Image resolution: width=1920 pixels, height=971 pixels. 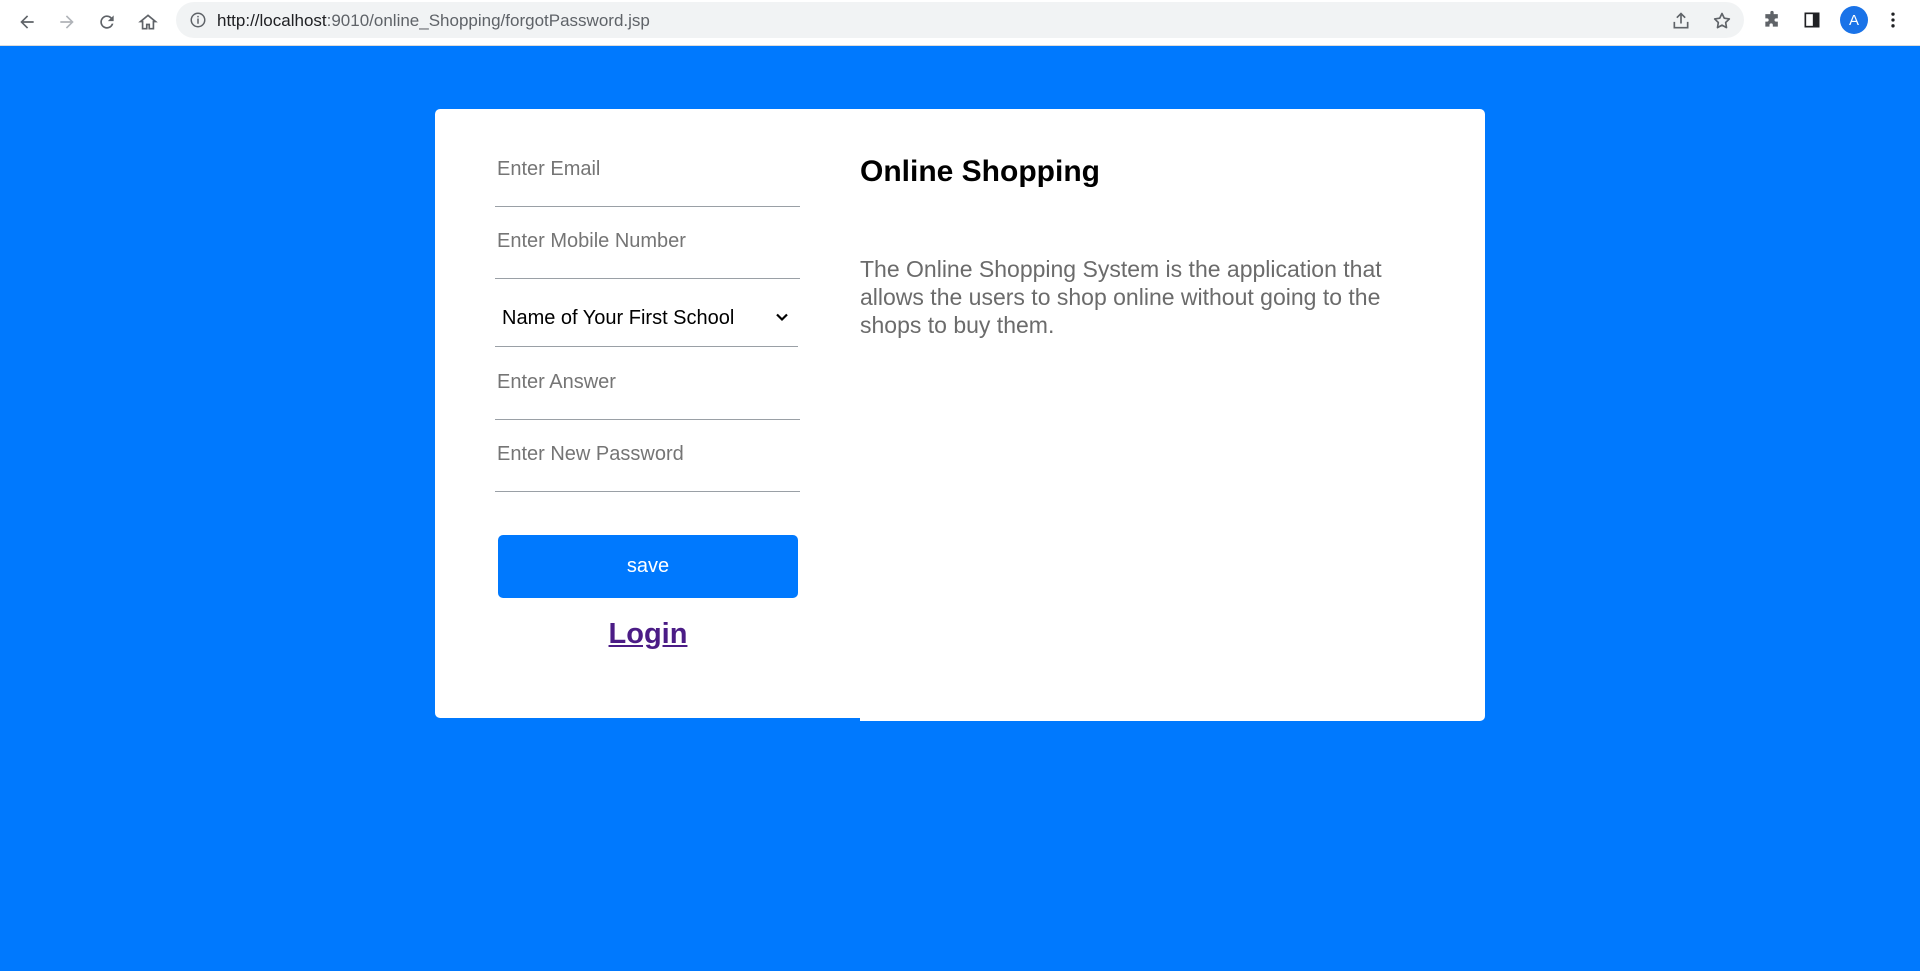 I want to click on back-button, so click(x=27, y=22).